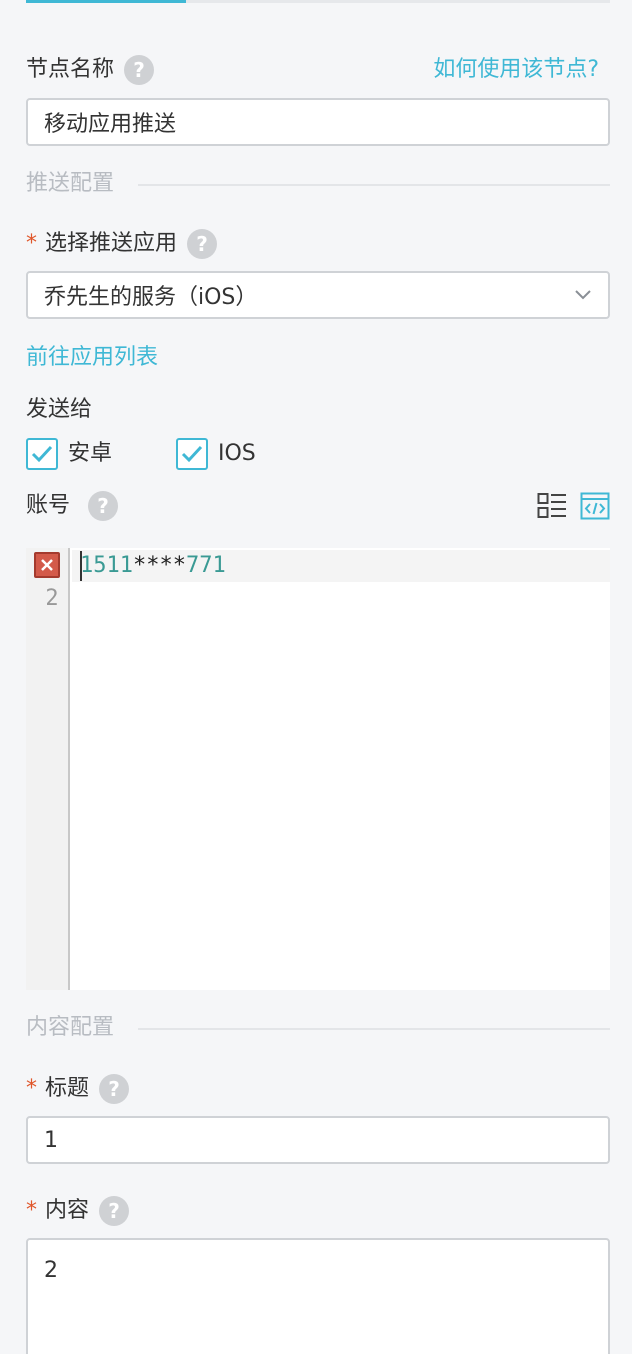 The image size is (632, 1354). Describe the element at coordinates (92, 358) in the screenshot. I see `app-list-link: 前往应用列表` at that location.